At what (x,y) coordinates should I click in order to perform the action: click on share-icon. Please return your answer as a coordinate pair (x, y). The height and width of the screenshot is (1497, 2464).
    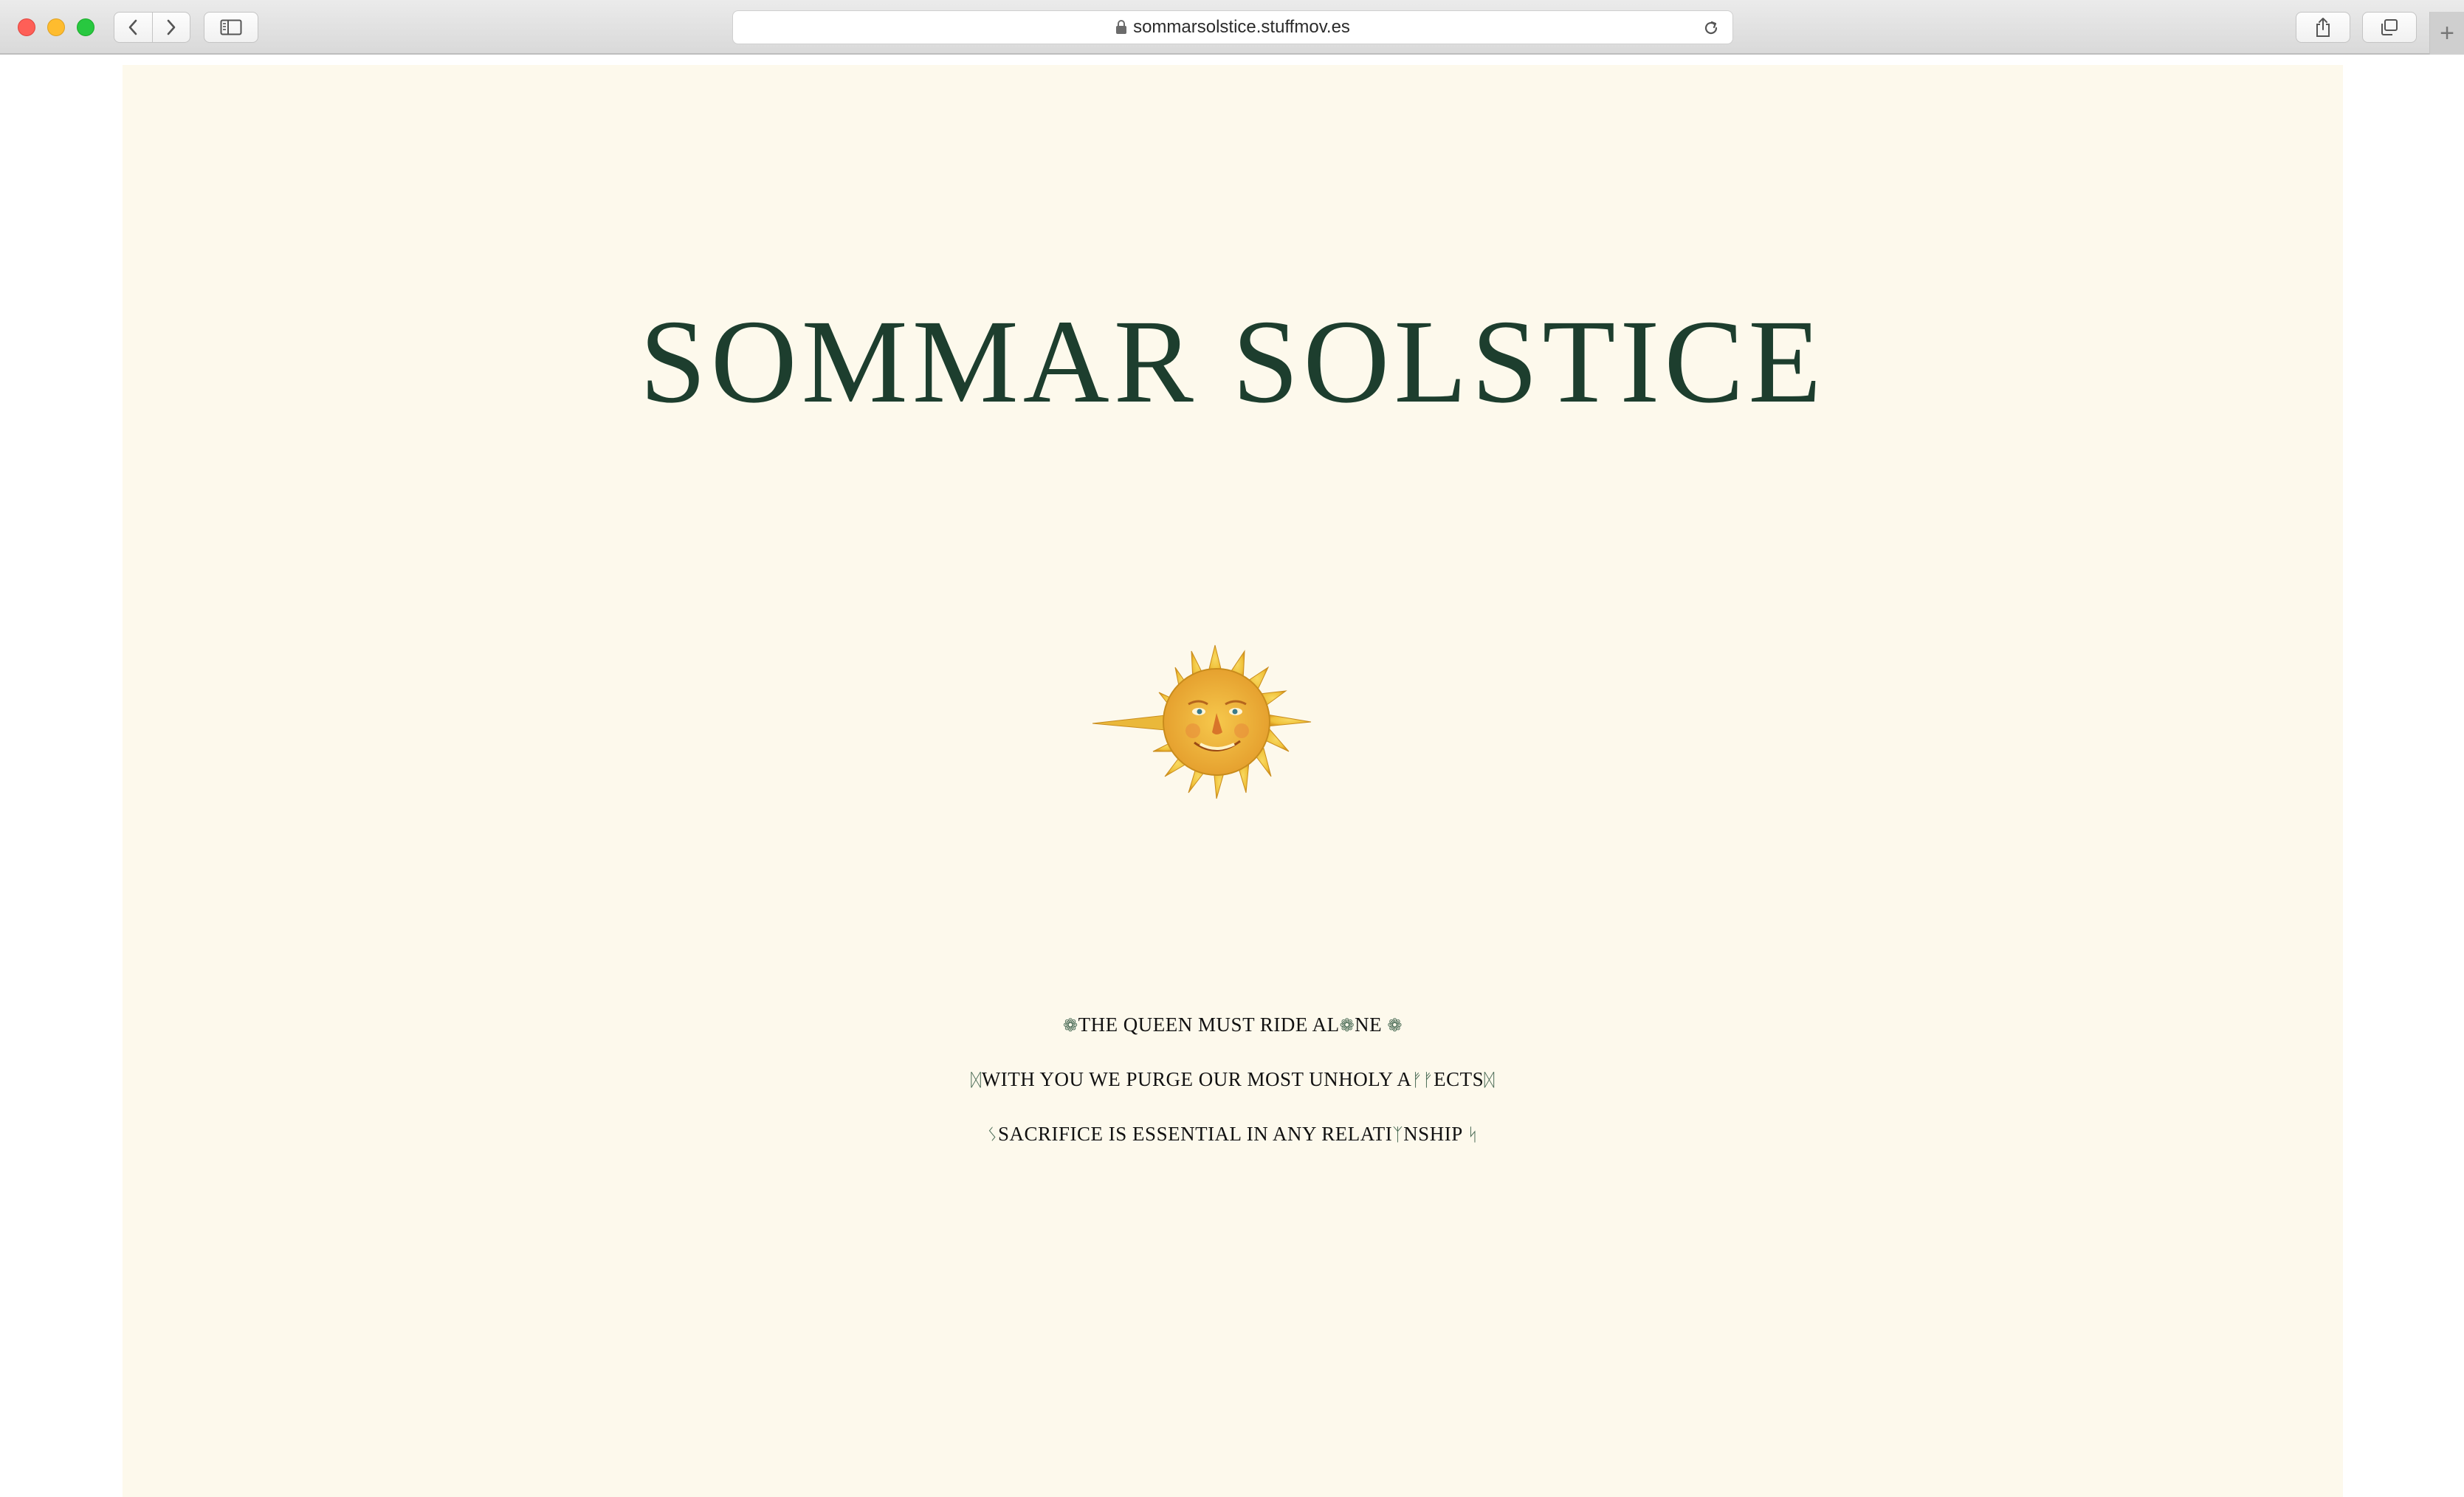
    Looking at the image, I should click on (2323, 28).